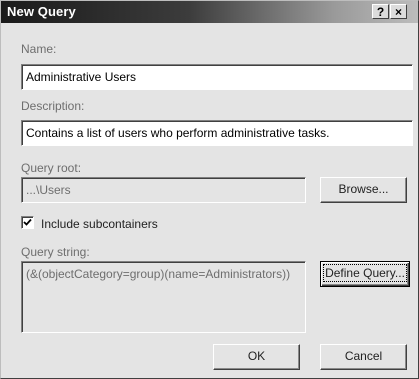 The image size is (419, 379). Describe the element at coordinates (363, 357) in the screenshot. I see `cancel-button: Cancel` at that location.